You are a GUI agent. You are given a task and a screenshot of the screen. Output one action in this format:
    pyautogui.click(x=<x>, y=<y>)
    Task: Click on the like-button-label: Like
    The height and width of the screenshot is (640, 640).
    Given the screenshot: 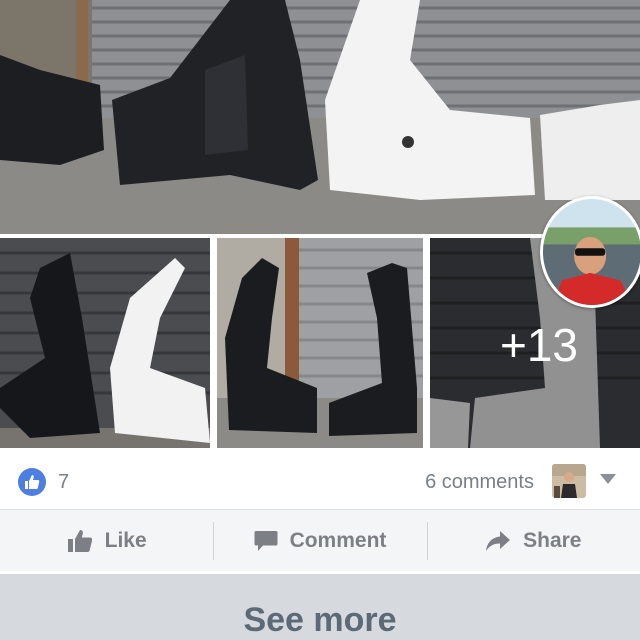 What is the action you would take?
    pyautogui.click(x=125, y=540)
    